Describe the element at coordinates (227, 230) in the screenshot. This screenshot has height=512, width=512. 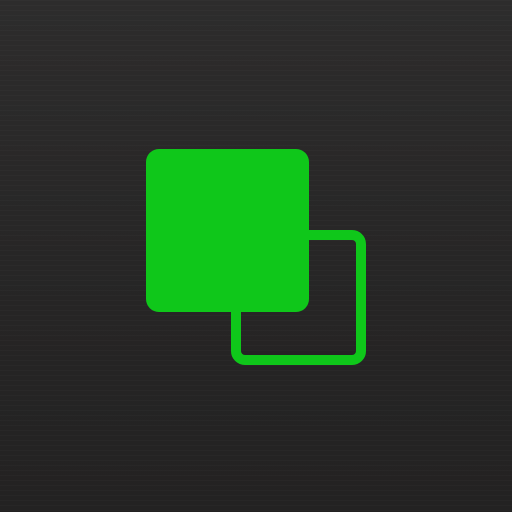
I see `front-square-filled` at that location.